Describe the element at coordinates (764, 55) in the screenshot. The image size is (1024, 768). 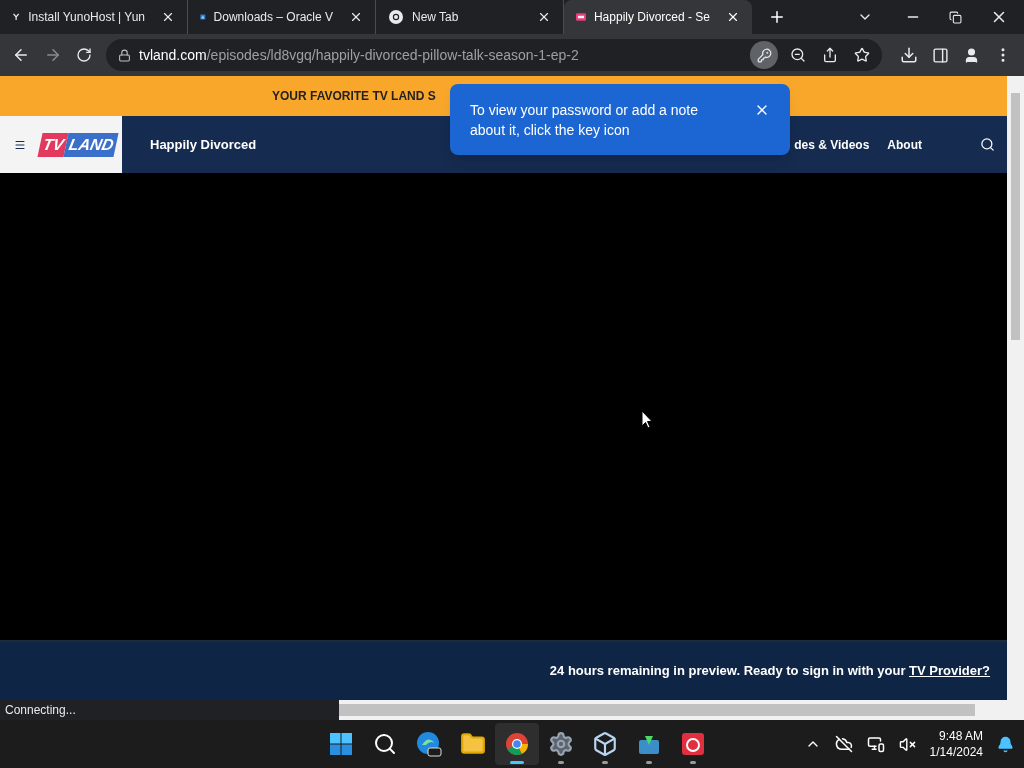
I see `key-icon` at that location.